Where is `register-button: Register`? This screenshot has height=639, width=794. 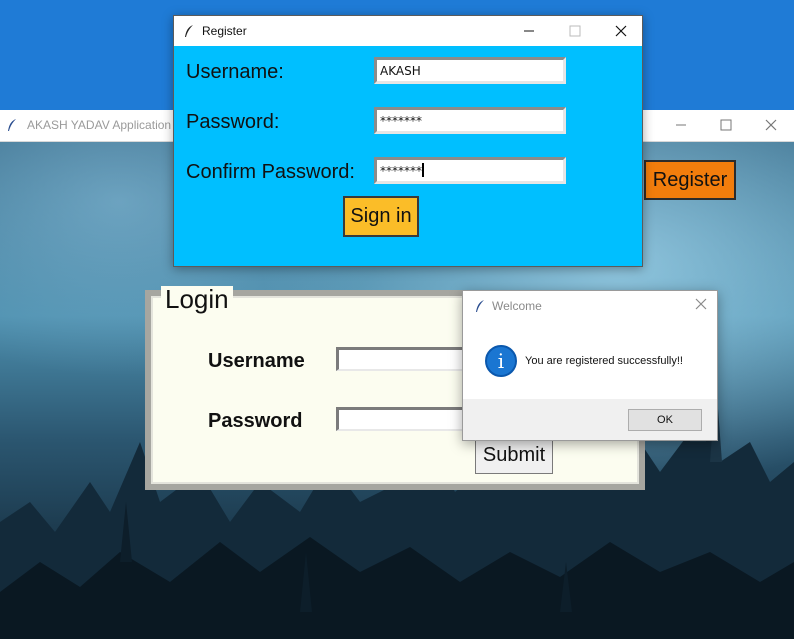 register-button: Register is located at coordinates (690, 180).